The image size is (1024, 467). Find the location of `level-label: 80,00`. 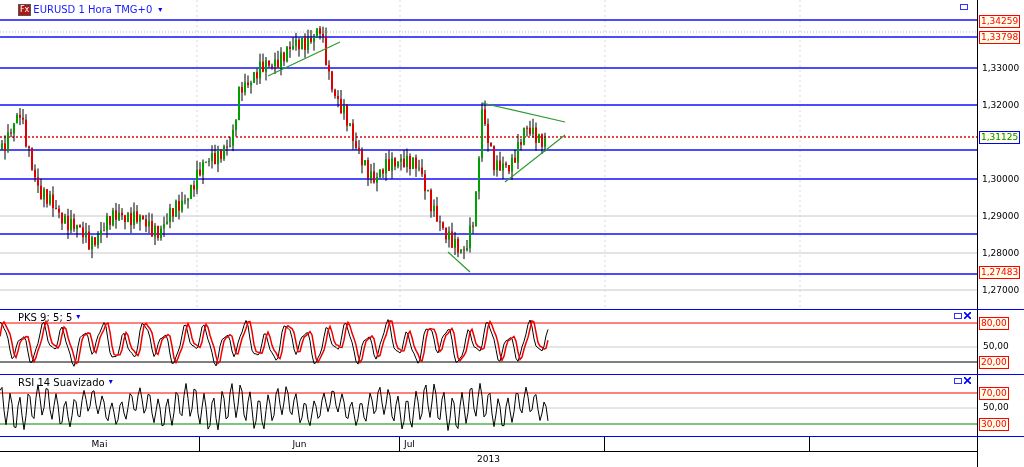

level-label: 80,00 is located at coordinates (994, 323).